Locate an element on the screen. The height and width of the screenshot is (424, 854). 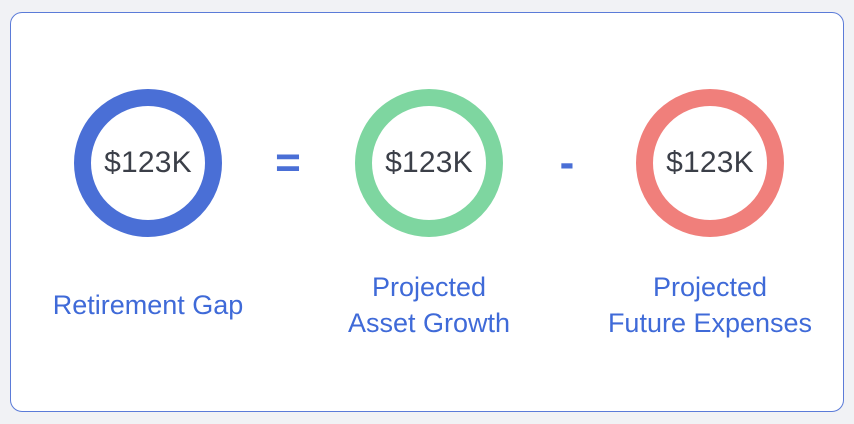
equals-operator: = is located at coordinates (288, 162).